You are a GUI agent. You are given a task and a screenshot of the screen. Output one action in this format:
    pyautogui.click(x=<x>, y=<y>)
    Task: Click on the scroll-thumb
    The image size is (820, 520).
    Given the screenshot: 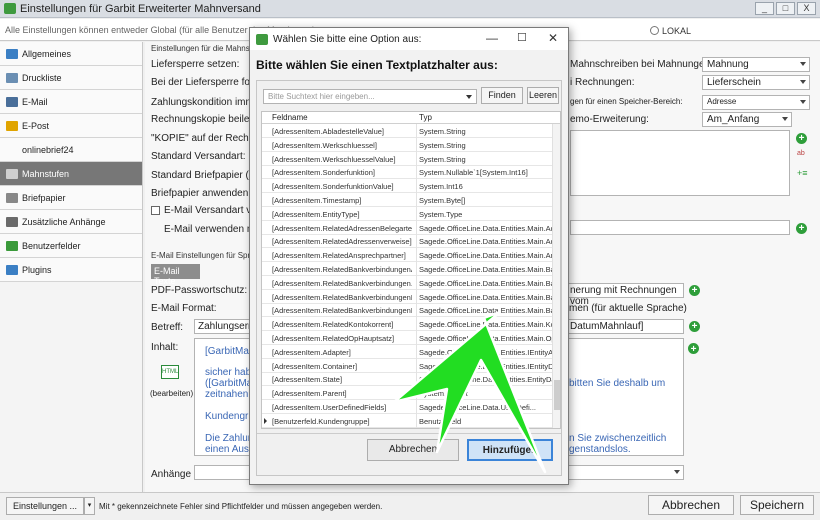 What is the action you would take?
    pyautogui.click(x=557, y=395)
    